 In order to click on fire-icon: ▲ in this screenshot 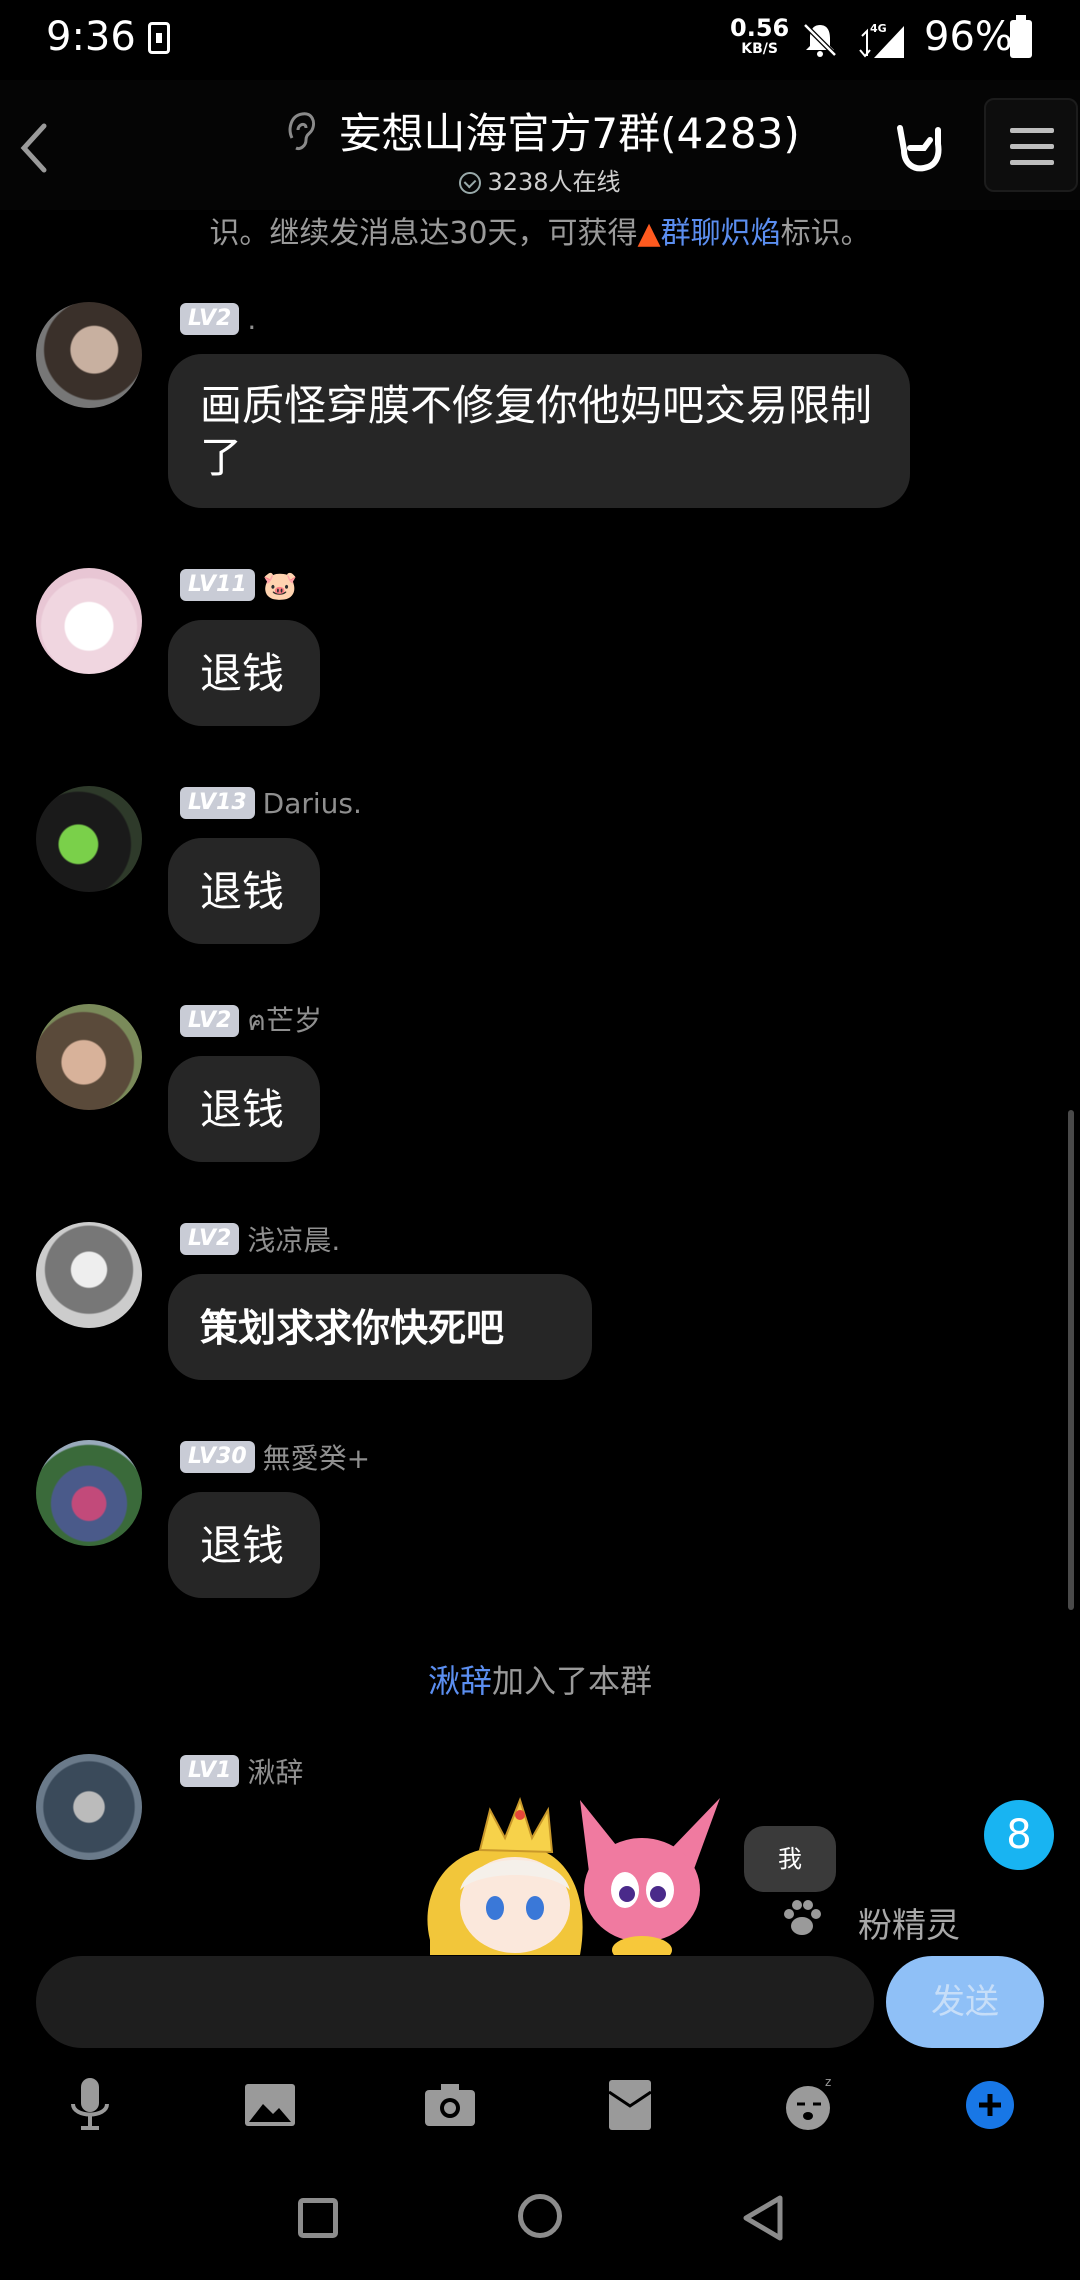, I will do `click(649, 233)`.